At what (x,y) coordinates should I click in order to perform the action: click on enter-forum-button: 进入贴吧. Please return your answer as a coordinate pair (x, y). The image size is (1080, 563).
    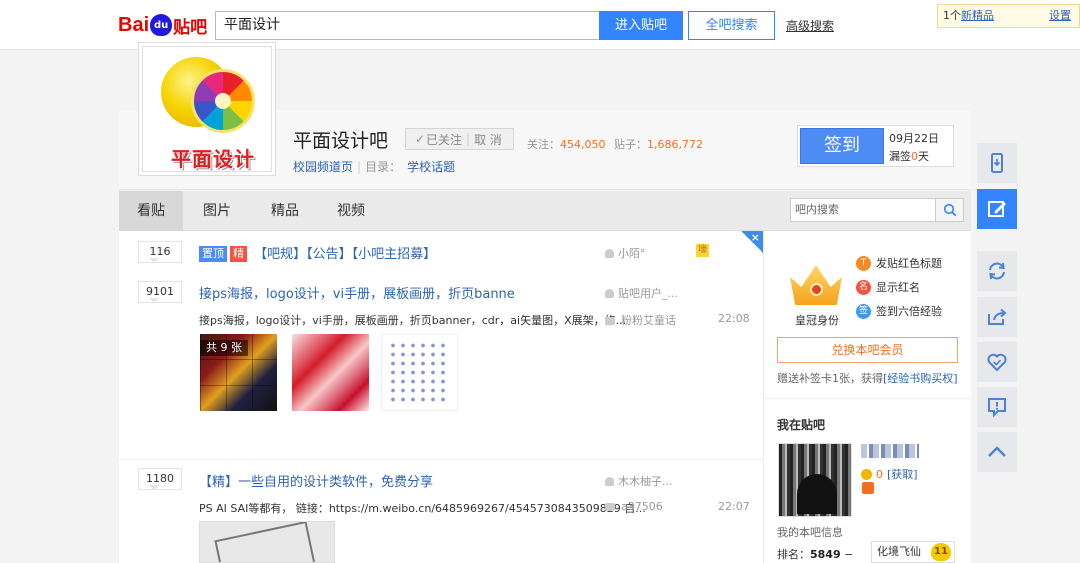
    Looking at the image, I should click on (641, 25).